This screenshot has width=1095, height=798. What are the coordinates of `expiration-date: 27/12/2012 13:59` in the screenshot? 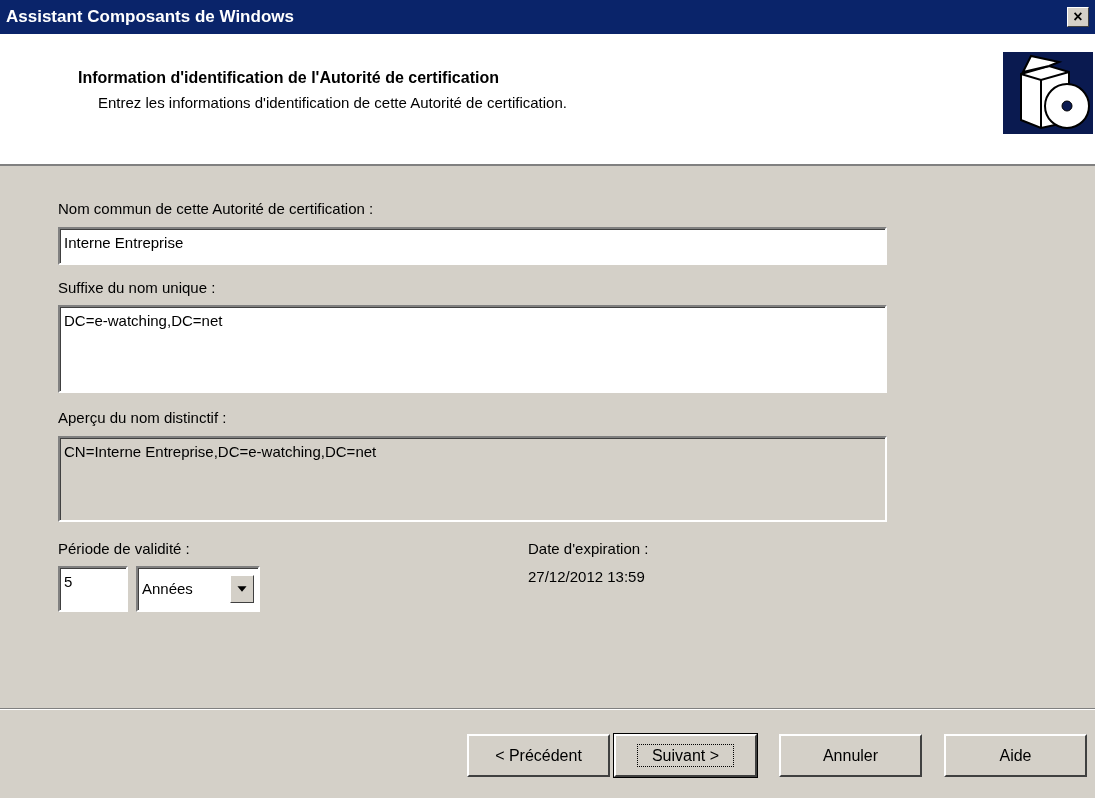 It's located at (587, 577).